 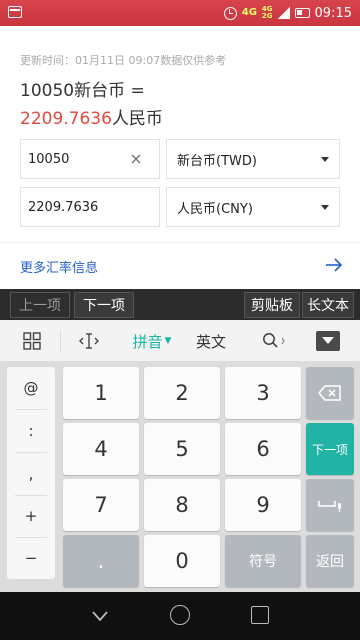 I want to click on key-8: 8, so click(x=182, y=505).